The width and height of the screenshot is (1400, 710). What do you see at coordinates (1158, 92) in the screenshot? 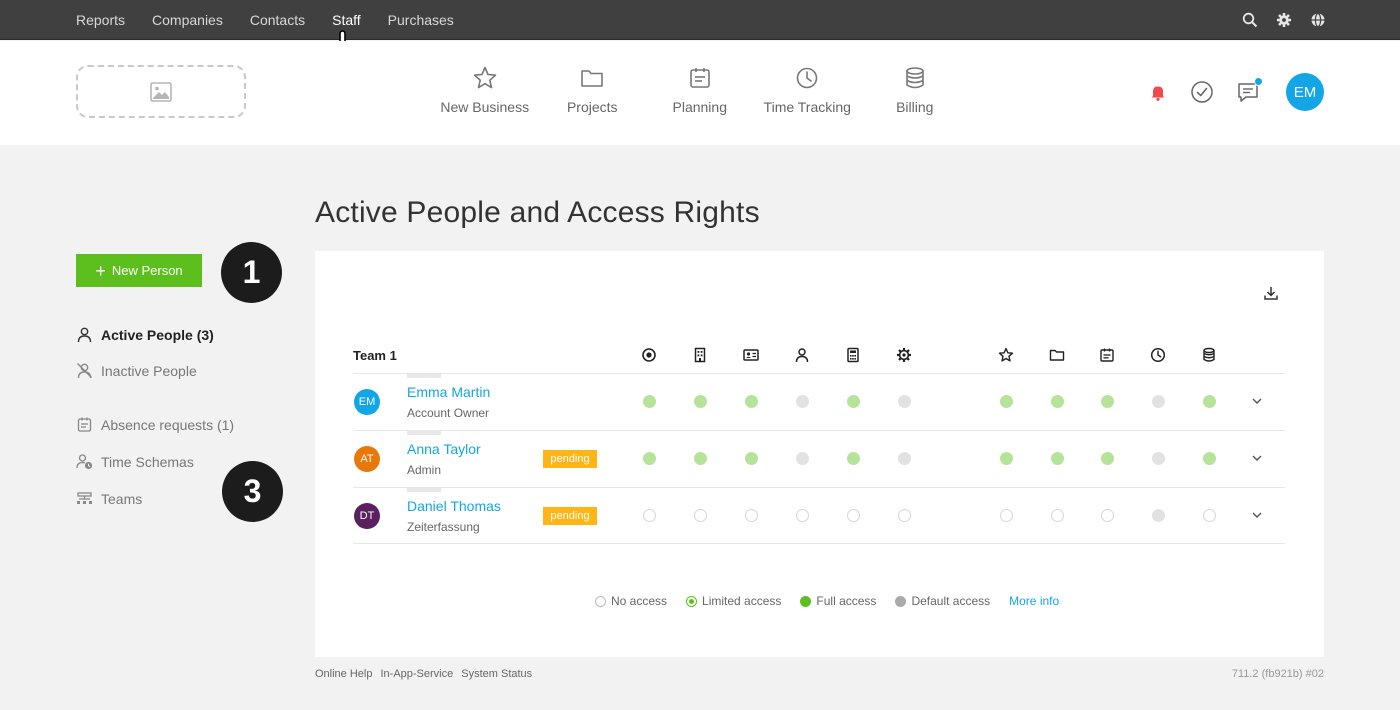
I see `bell-icon` at bounding box center [1158, 92].